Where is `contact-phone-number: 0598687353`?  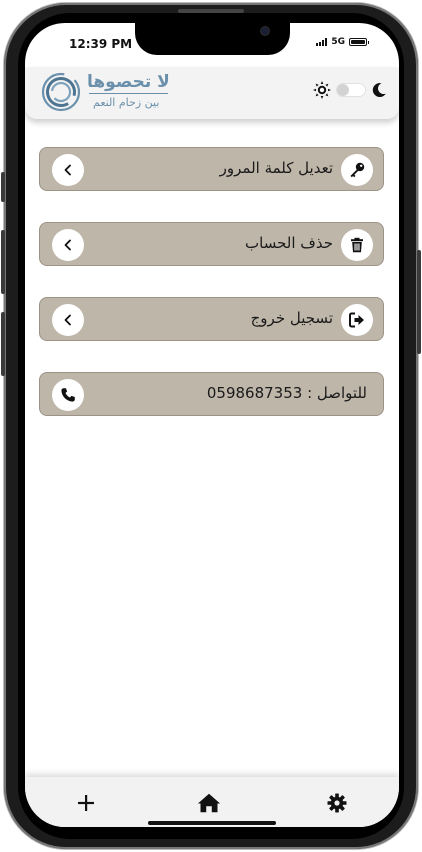
contact-phone-number: 0598687353 is located at coordinates (254, 393).